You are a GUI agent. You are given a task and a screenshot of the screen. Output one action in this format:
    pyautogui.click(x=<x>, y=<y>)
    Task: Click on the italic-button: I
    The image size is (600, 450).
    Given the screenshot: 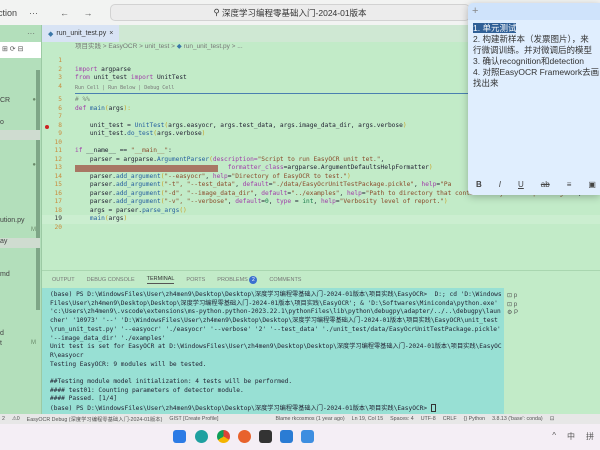 What is the action you would take?
    pyautogui.click(x=500, y=184)
    